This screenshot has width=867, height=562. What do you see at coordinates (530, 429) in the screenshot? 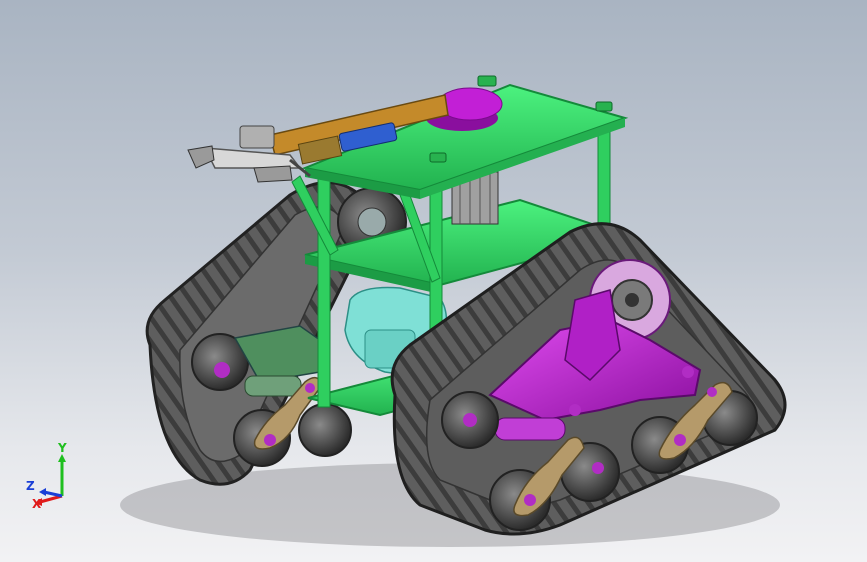
I see `right-damper` at bounding box center [530, 429].